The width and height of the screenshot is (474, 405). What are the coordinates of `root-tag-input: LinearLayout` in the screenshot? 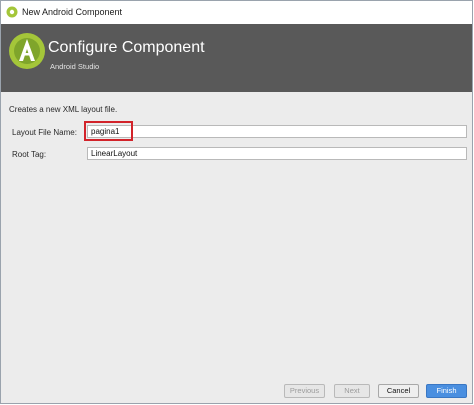 It's located at (277, 153).